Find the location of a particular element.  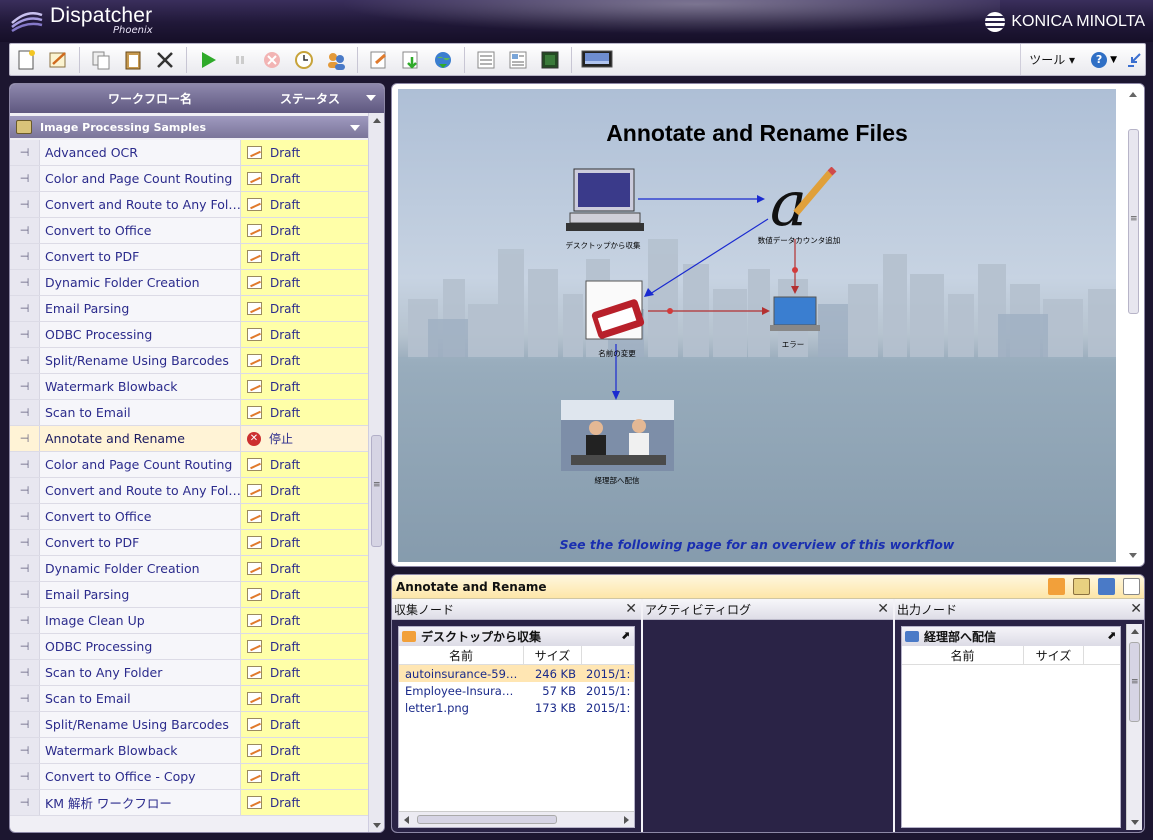

file-table-hscroll is located at coordinates (516, 819).